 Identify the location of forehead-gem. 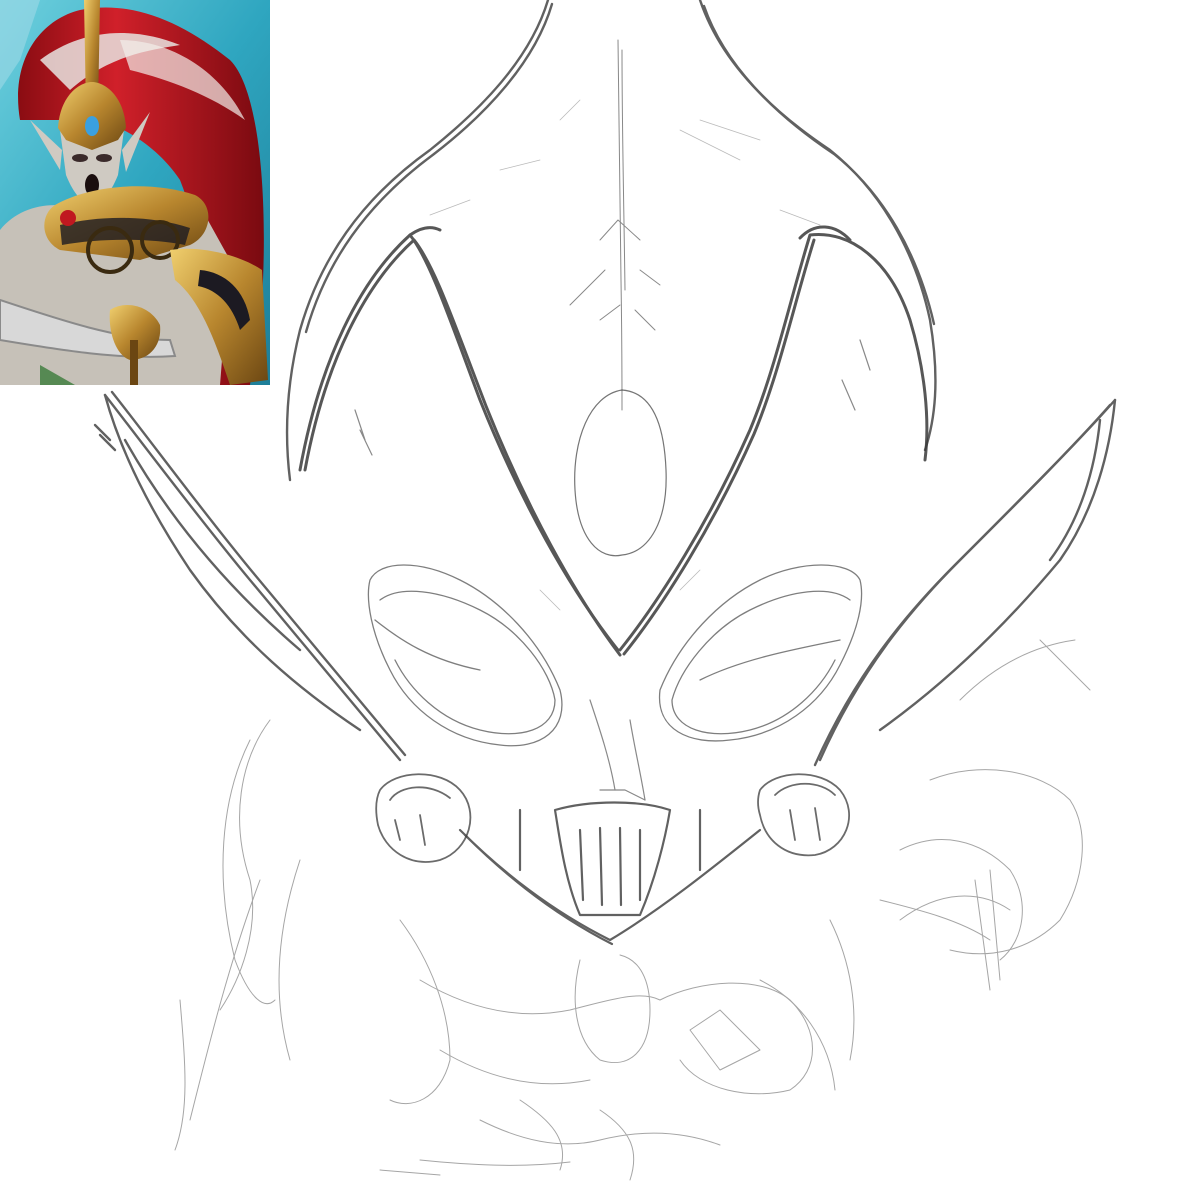
(620, 473).